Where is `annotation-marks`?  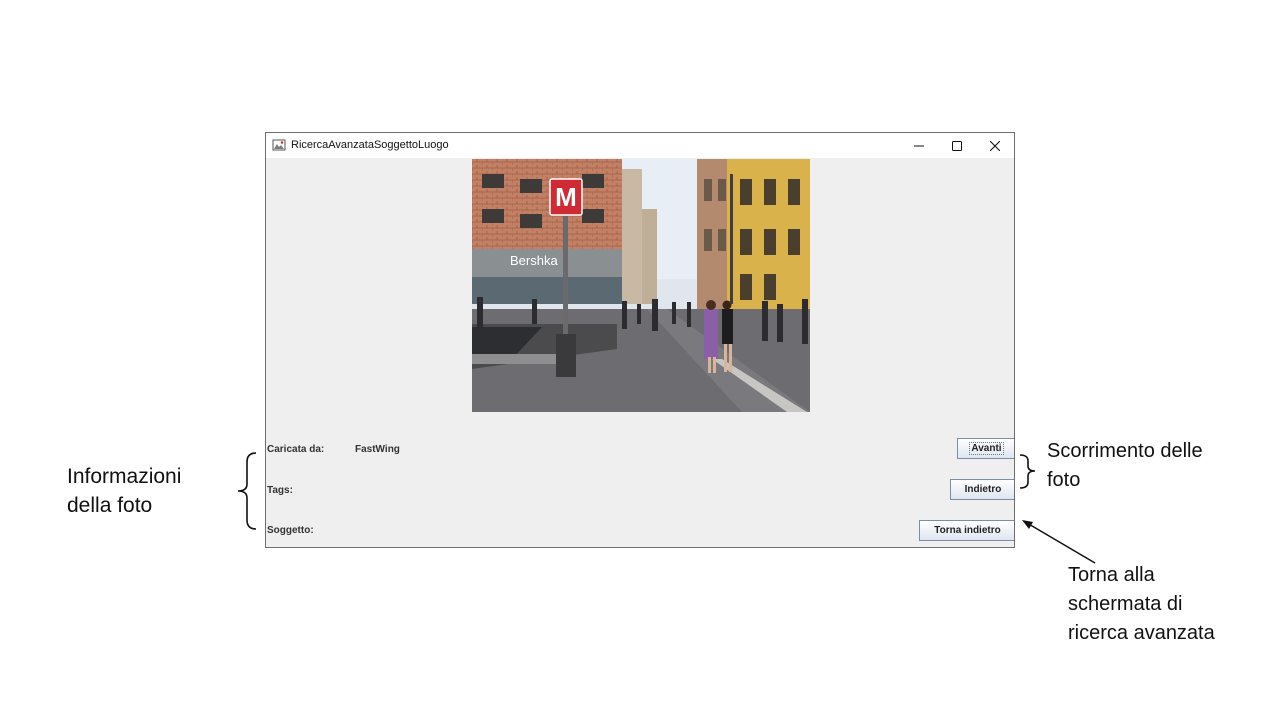
annotation-marks is located at coordinates (666, 508).